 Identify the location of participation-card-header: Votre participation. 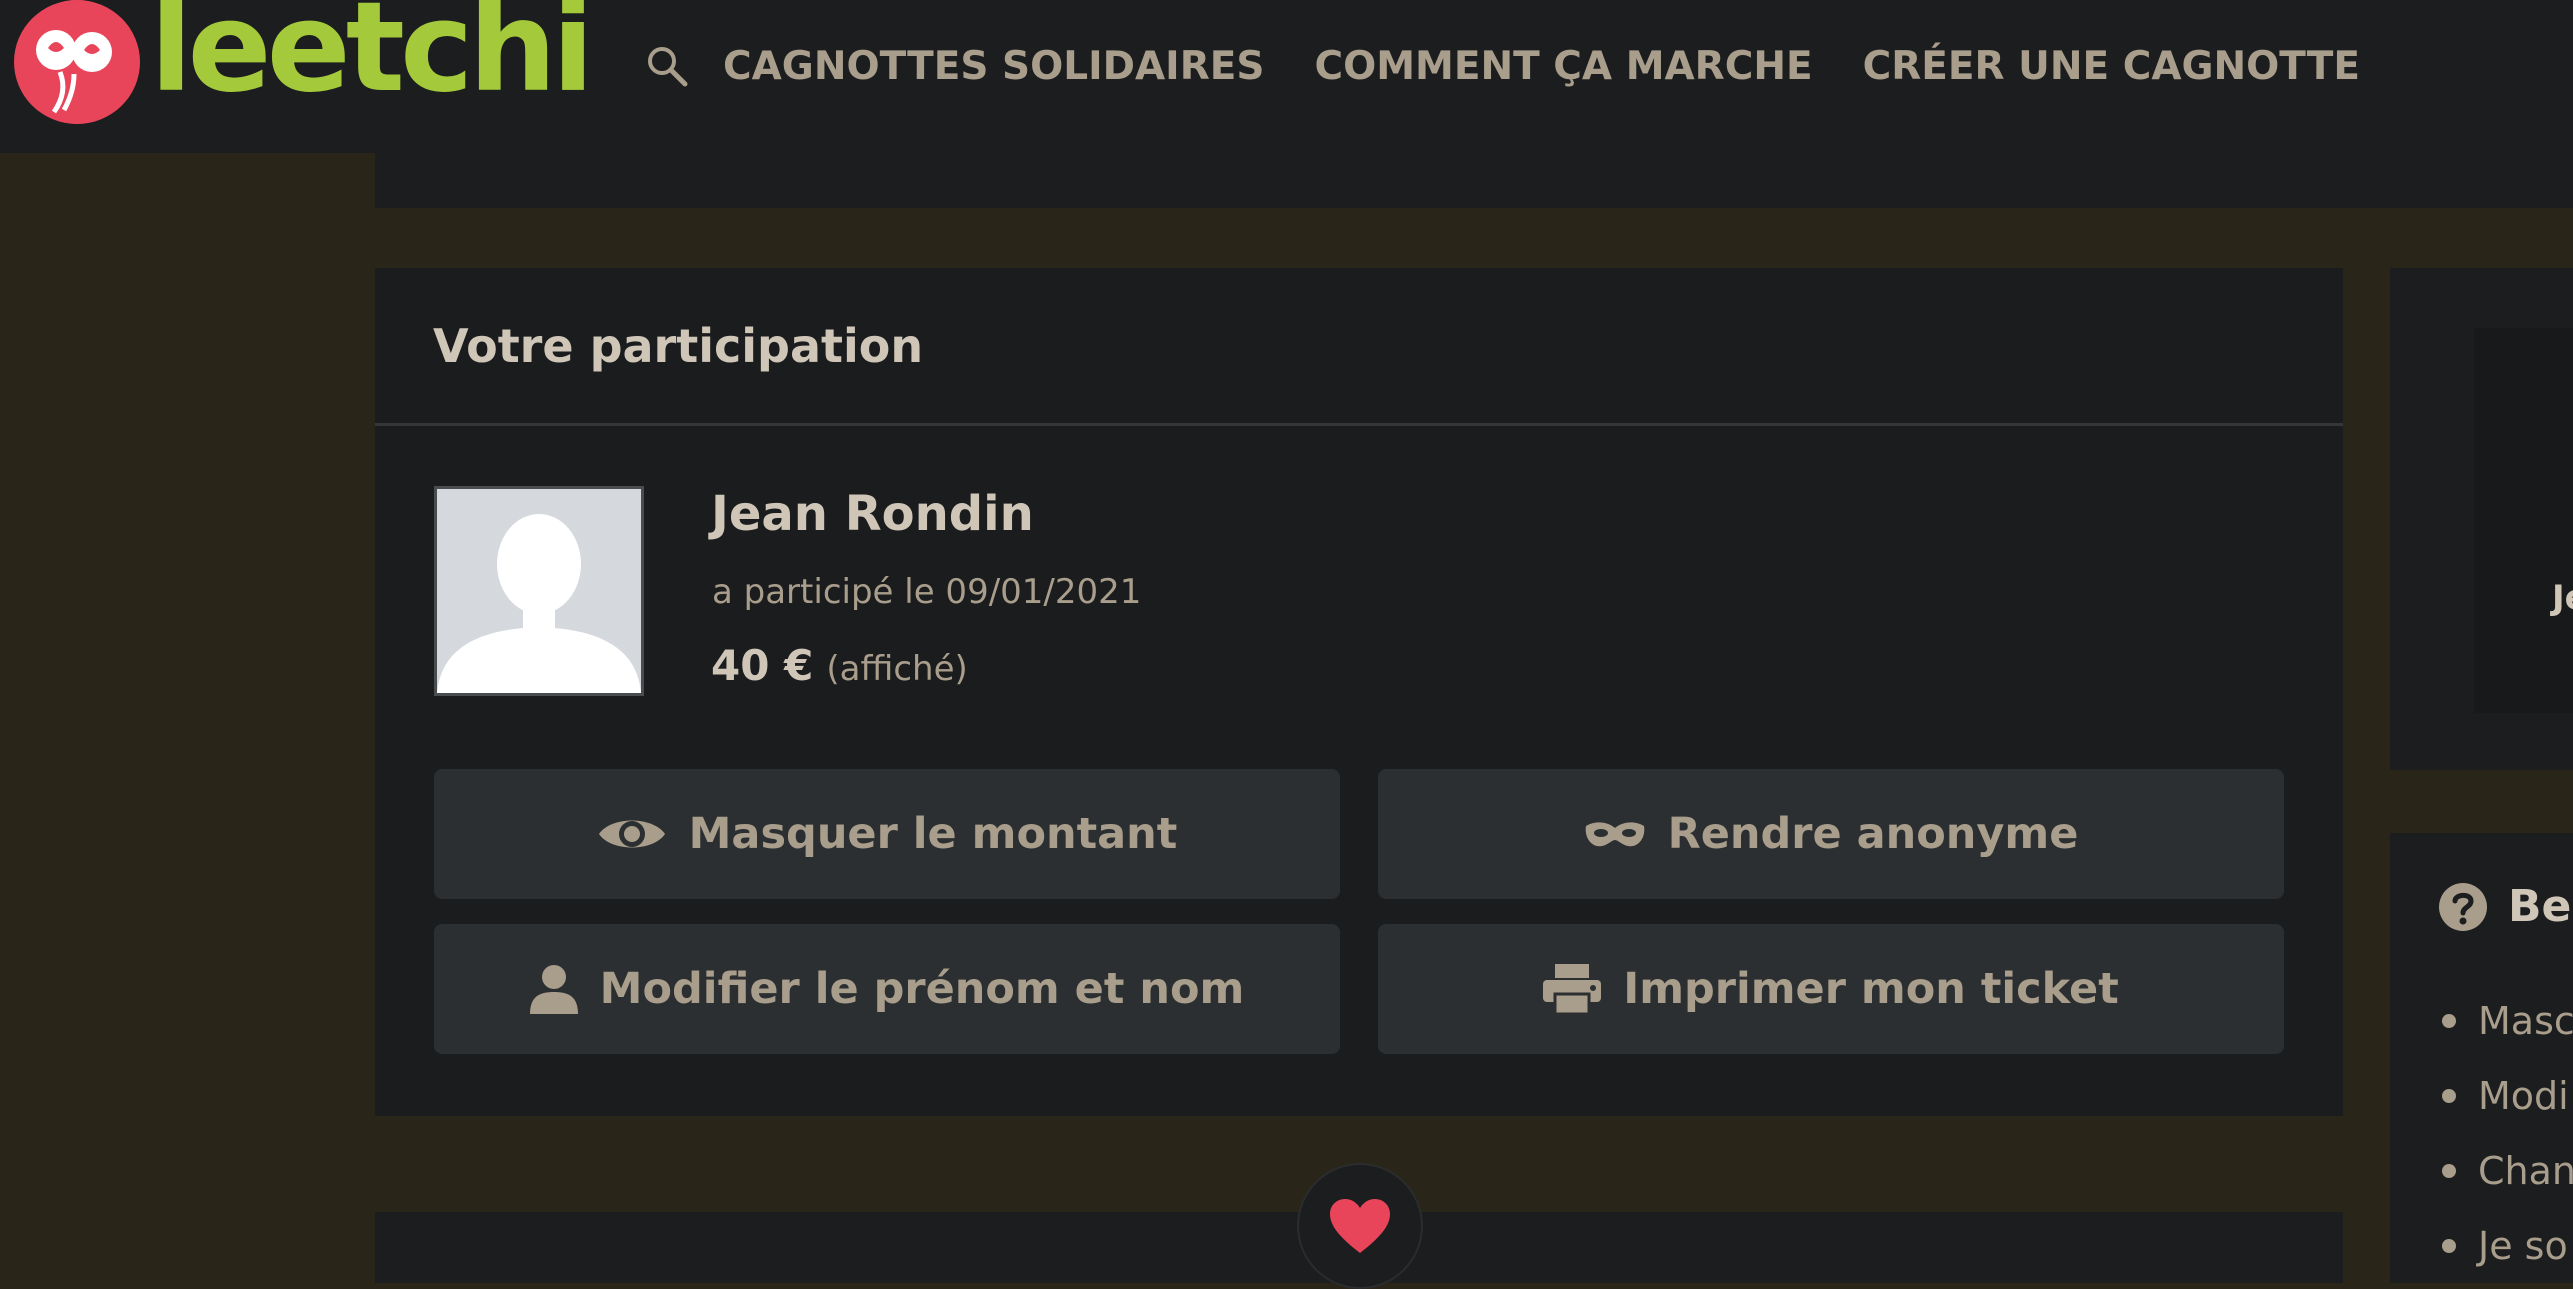
(1359, 347).